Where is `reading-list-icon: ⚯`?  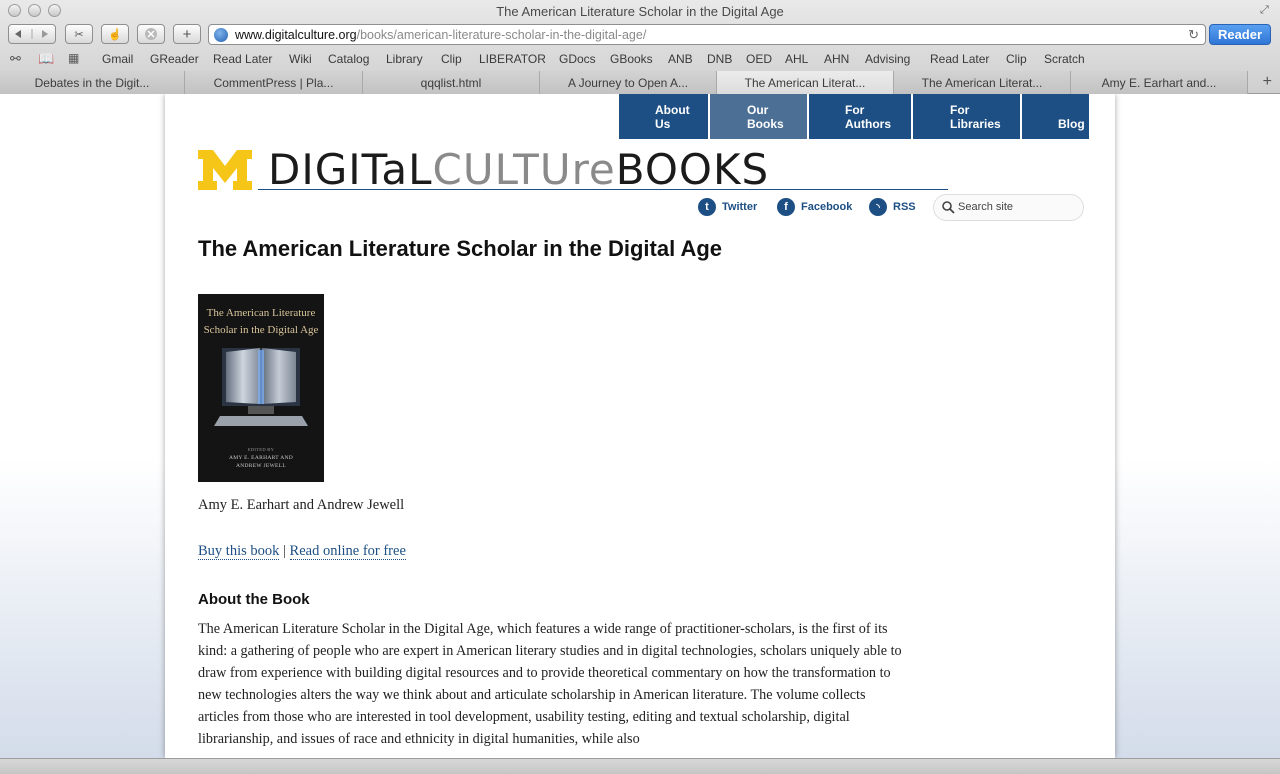
reading-list-icon: ⚯ is located at coordinates (15, 59).